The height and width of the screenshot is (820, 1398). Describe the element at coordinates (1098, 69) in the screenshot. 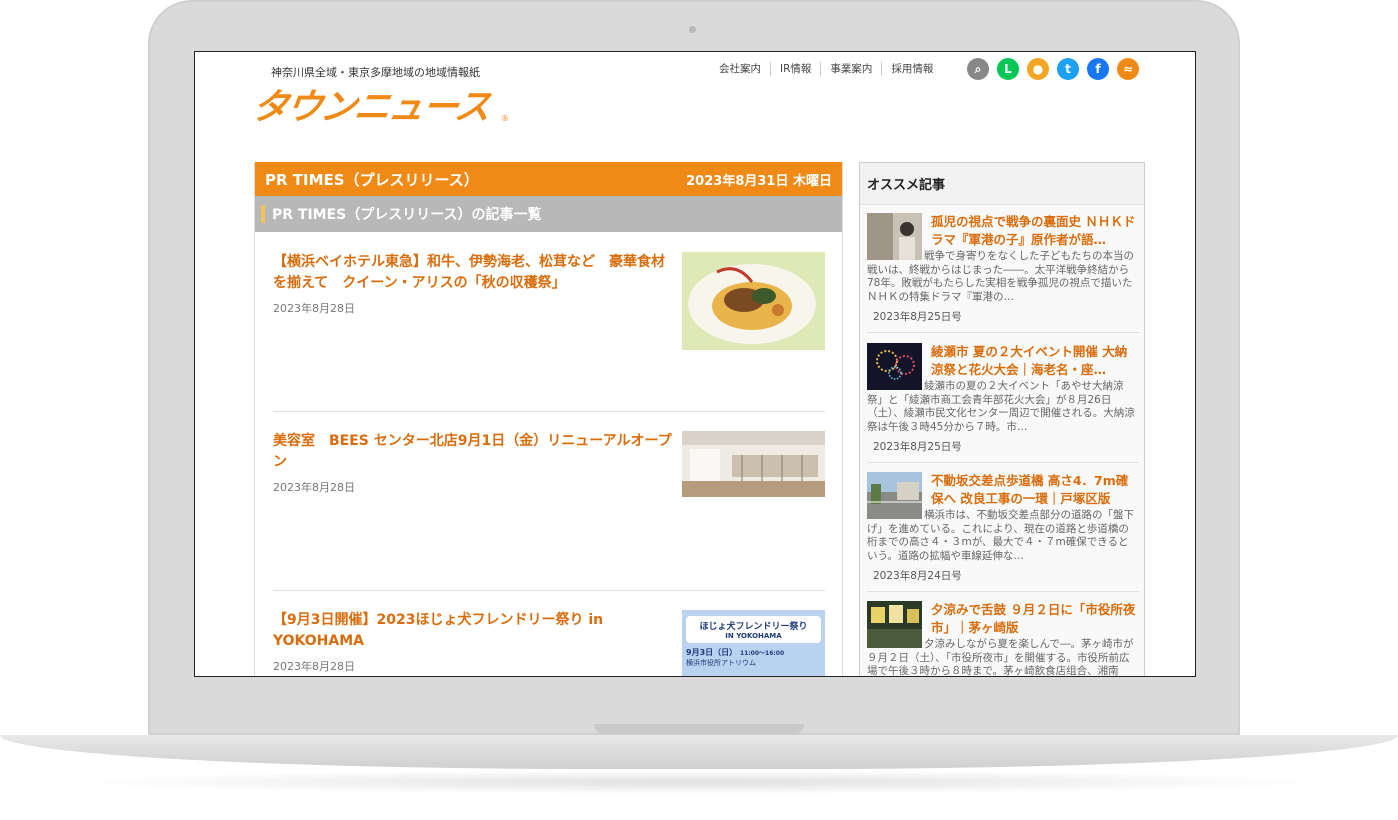

I see `facebook-icon: f` at that location.